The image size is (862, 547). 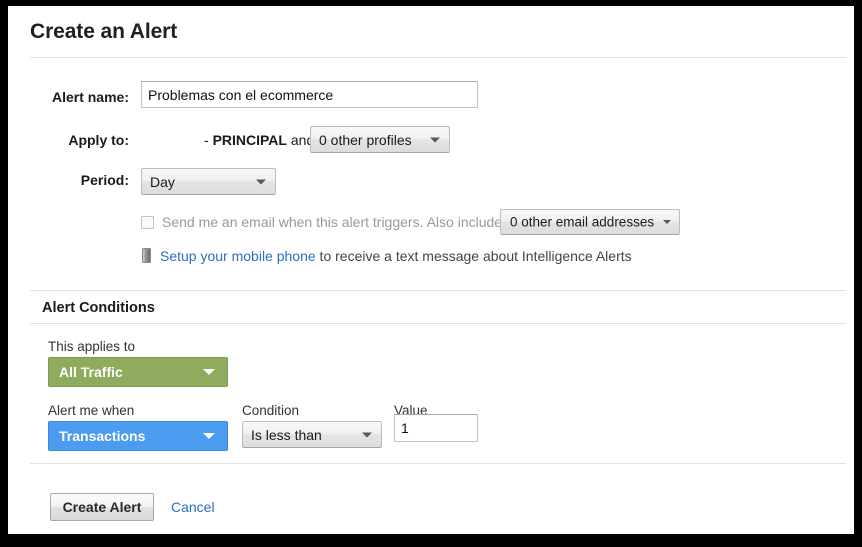 I want to click on other-email-addresses-dropdown: 0 other email addresses, so click(x=590, y=222).